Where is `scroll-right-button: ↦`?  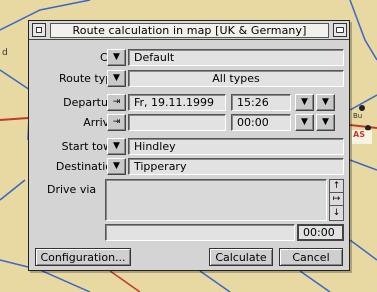 scroll-right-button: ↦ is located at coordinates (336, 199).